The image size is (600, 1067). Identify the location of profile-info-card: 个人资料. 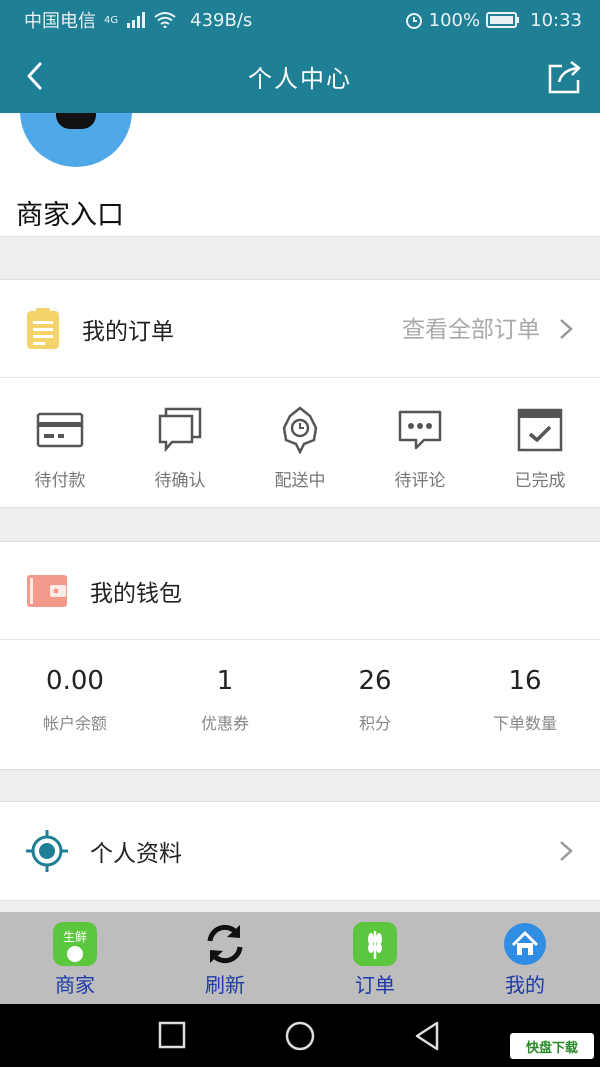
(300, 851).